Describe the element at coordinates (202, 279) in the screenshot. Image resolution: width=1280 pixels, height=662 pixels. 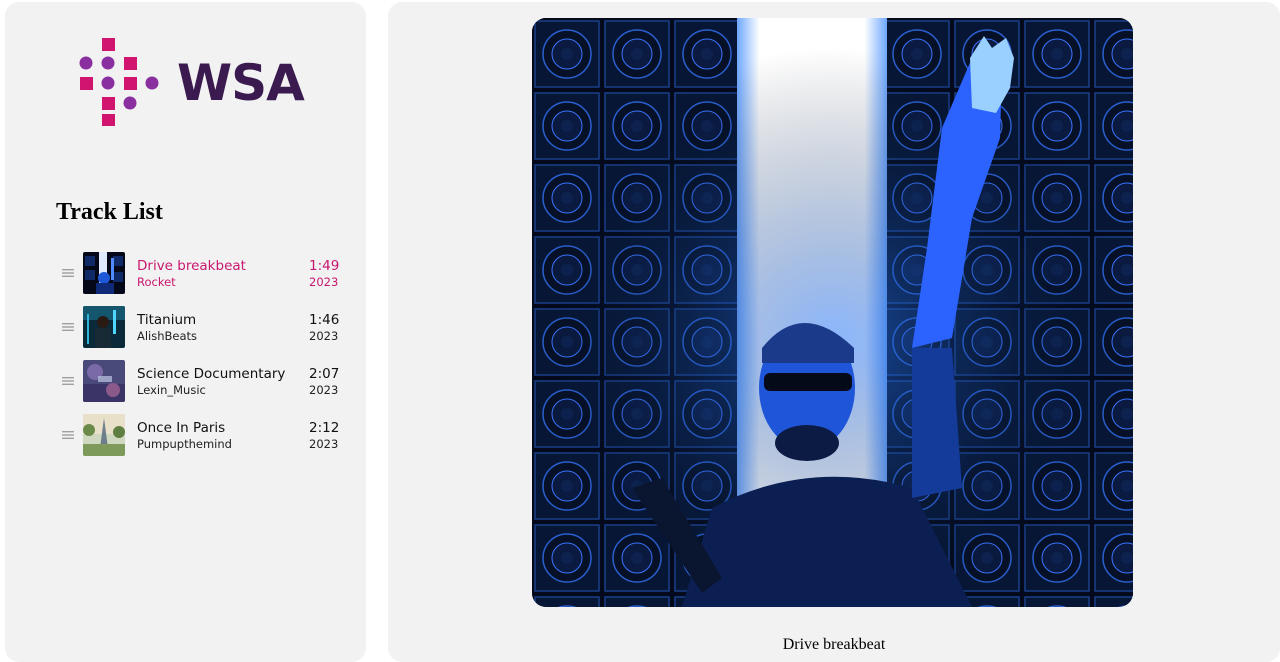
I see `track-item-drive-breakbeat: Drive breakbeat Rocket 1:49 2023` at that location.